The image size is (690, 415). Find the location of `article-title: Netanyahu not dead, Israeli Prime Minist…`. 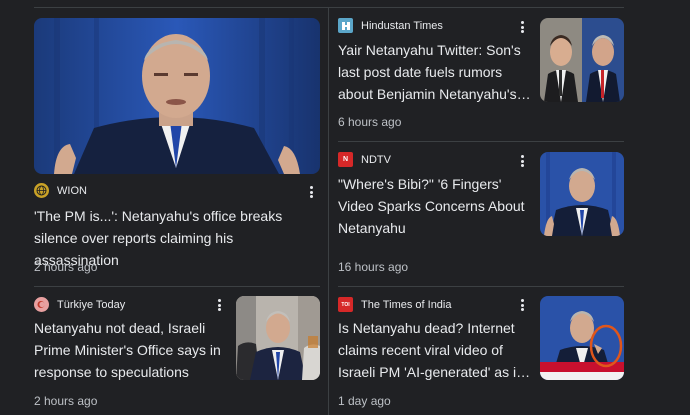

article-title: Netanyahu not dead, Israeli Prime Minist… is located at coordinates (131, 350).